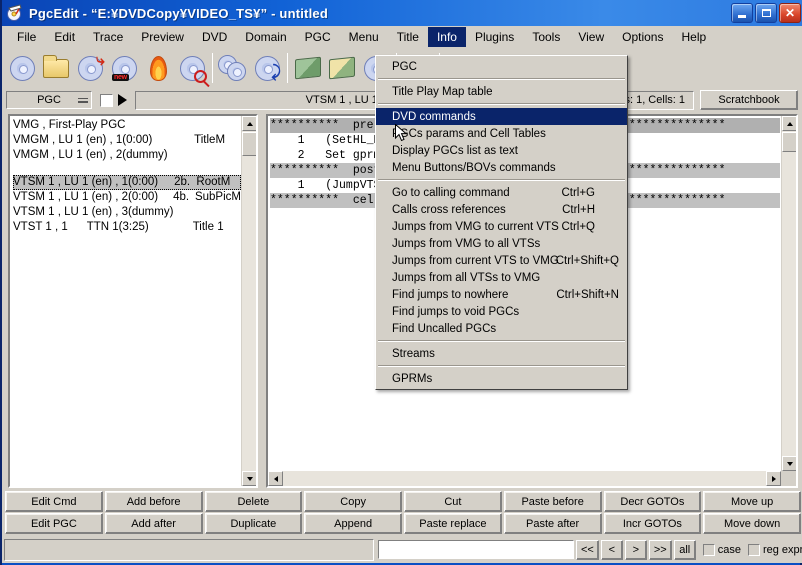  I want to click on regexp-checkbox-group: reg expr, so click(774, 549).